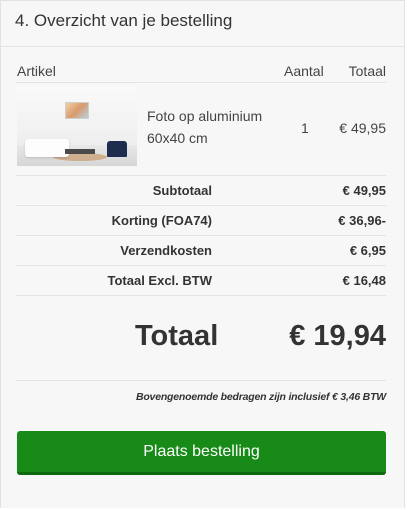 The height and width of the screenshot is (510, 407). What do you see at coordinates (182, 190) in the screenshot?
I see `subtotal-label: Subtotaal` at bounding box center [182, 190].